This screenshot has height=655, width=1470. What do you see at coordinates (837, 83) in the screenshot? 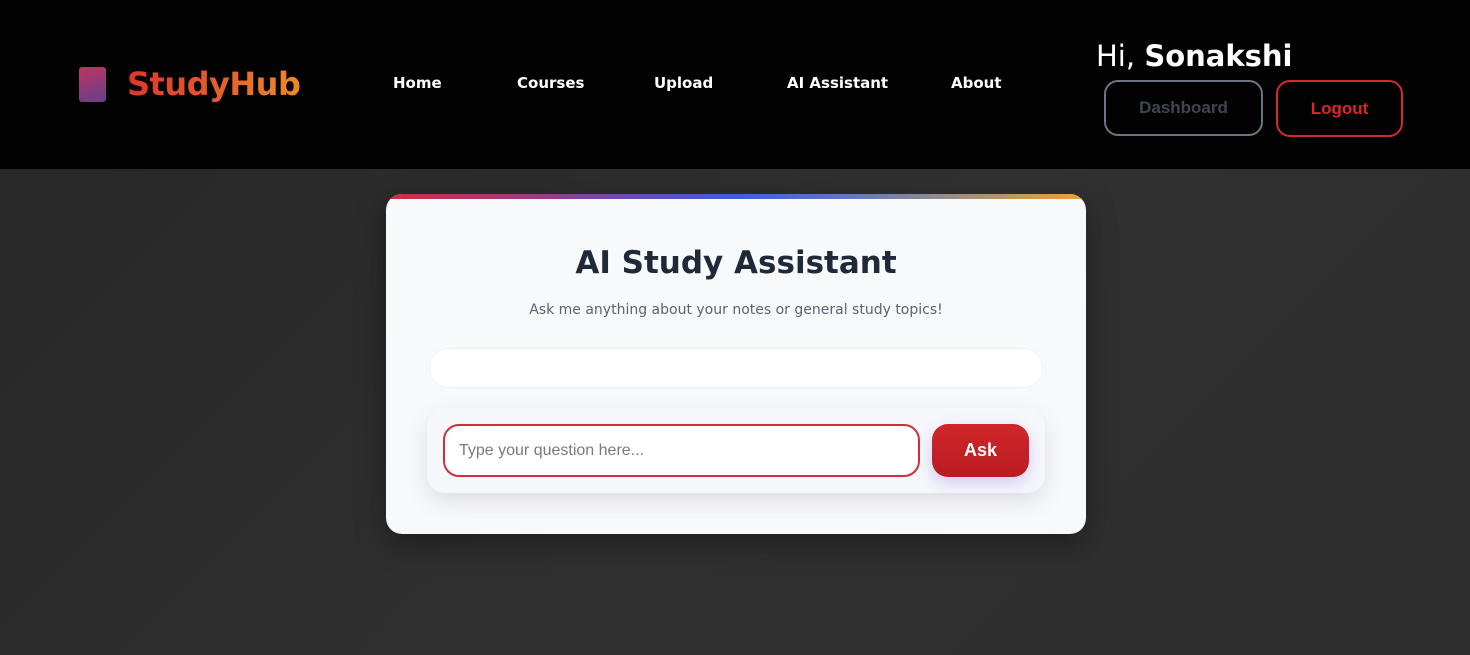
I see `nav-ai-assistant-link: AI Assistant` at bounding box center [837, 83].